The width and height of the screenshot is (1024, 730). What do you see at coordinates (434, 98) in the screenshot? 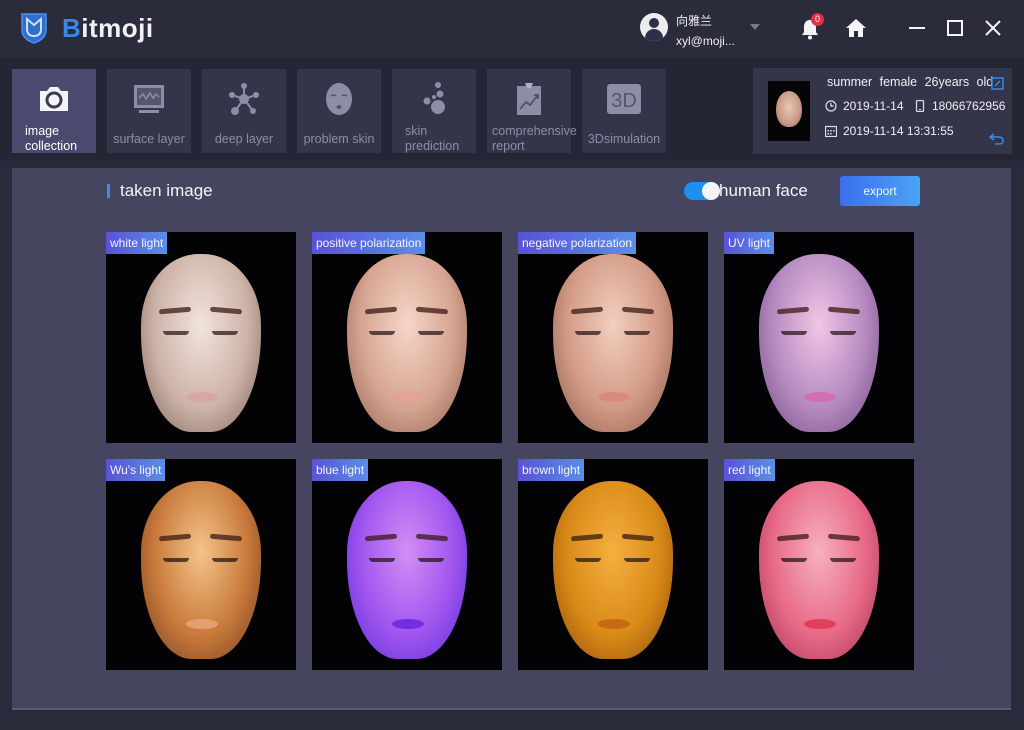
I see `bubbles-icon` at bounding box center [434, 98].